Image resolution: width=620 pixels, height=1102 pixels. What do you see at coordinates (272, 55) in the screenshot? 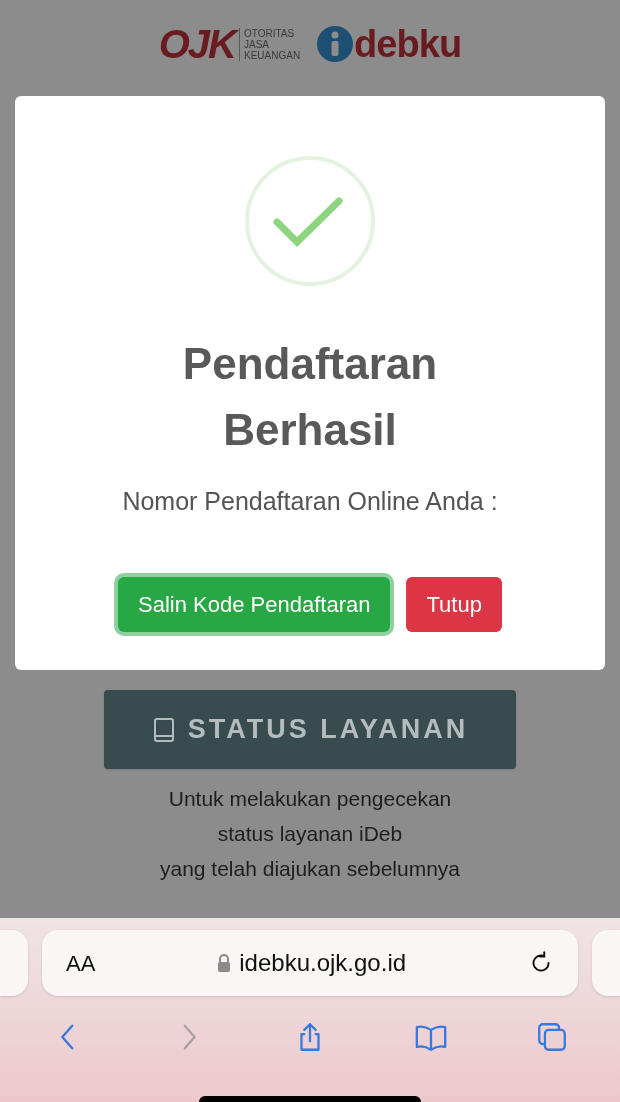
I see `logo-caption: KEUANGAN` at bounding box center [272, 55].